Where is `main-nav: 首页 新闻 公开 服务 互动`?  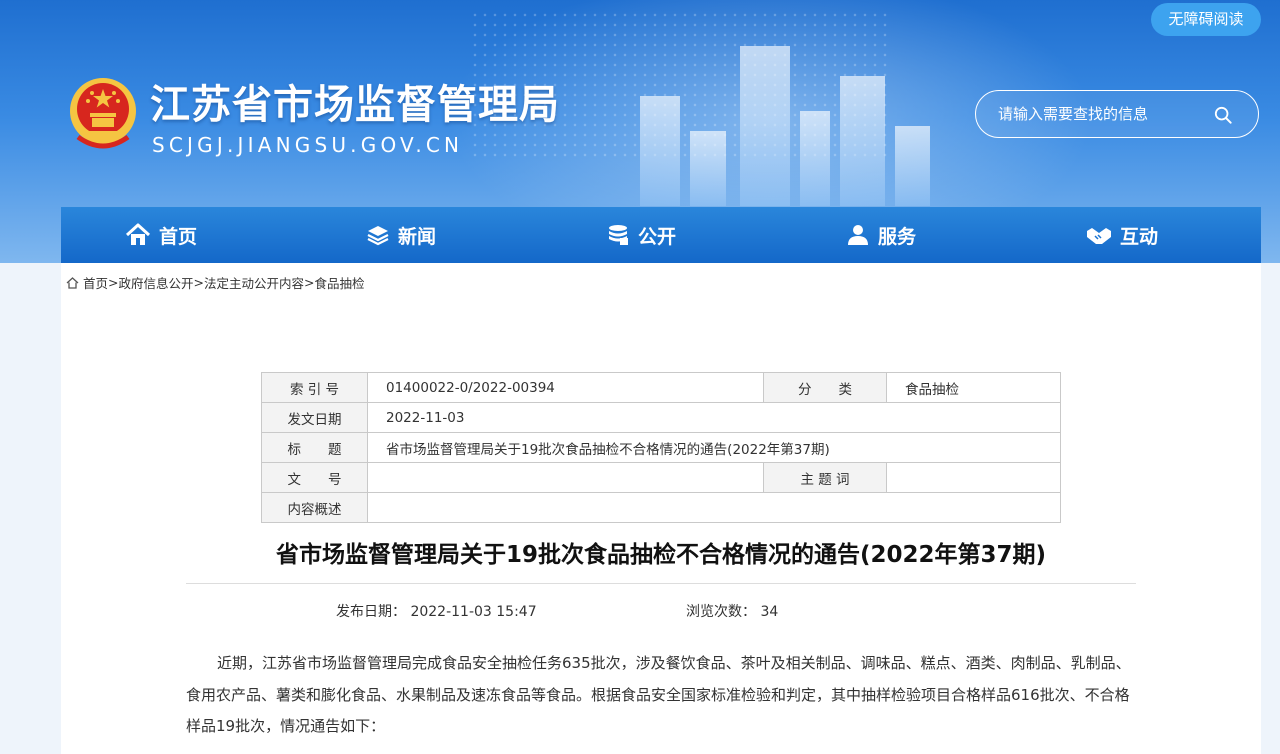
main-nav: 首页 新闻 公开 服务 互动 is located at coordinates (661, 235).